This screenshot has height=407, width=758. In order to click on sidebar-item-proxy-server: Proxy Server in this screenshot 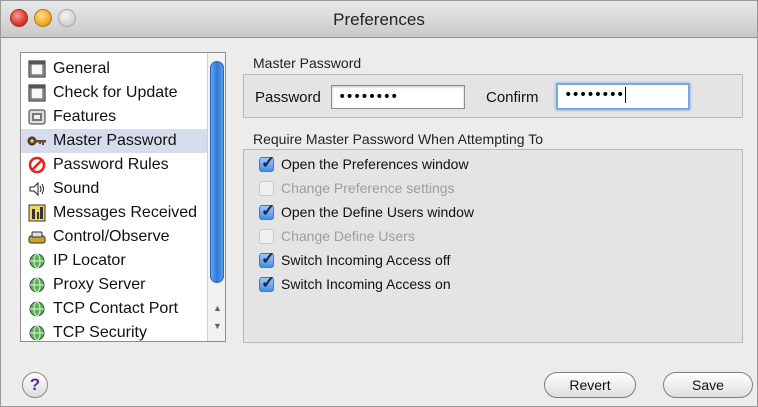, I will do `click(114, 285)`.